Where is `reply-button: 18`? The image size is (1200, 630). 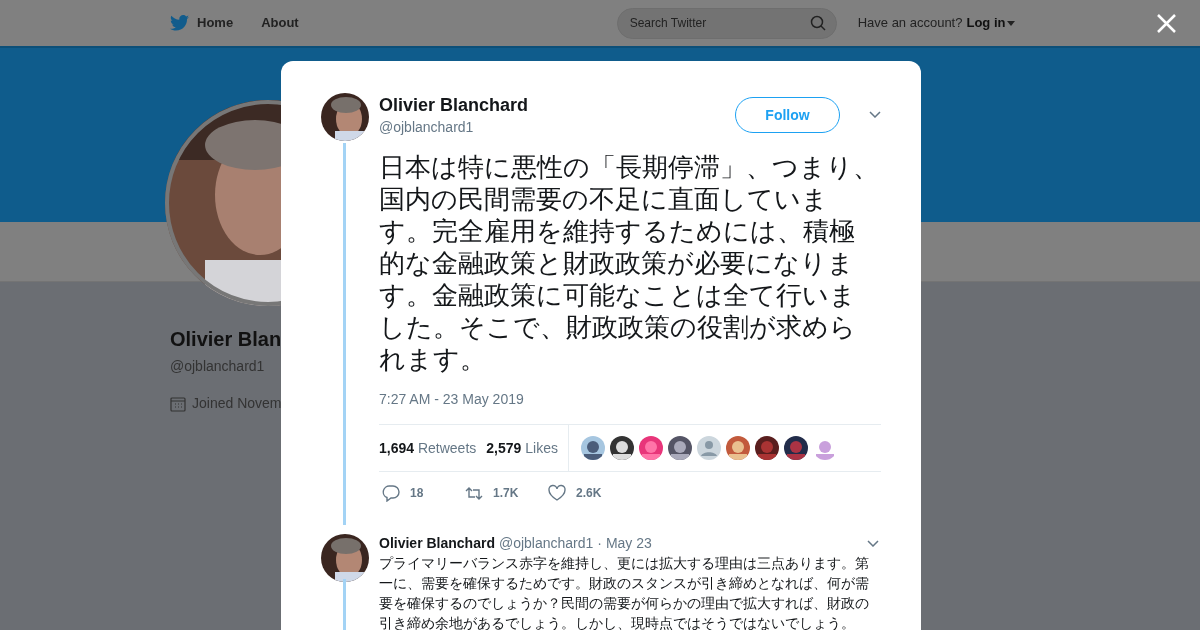 reply-button: 18 is located at coordinates (411, 493).